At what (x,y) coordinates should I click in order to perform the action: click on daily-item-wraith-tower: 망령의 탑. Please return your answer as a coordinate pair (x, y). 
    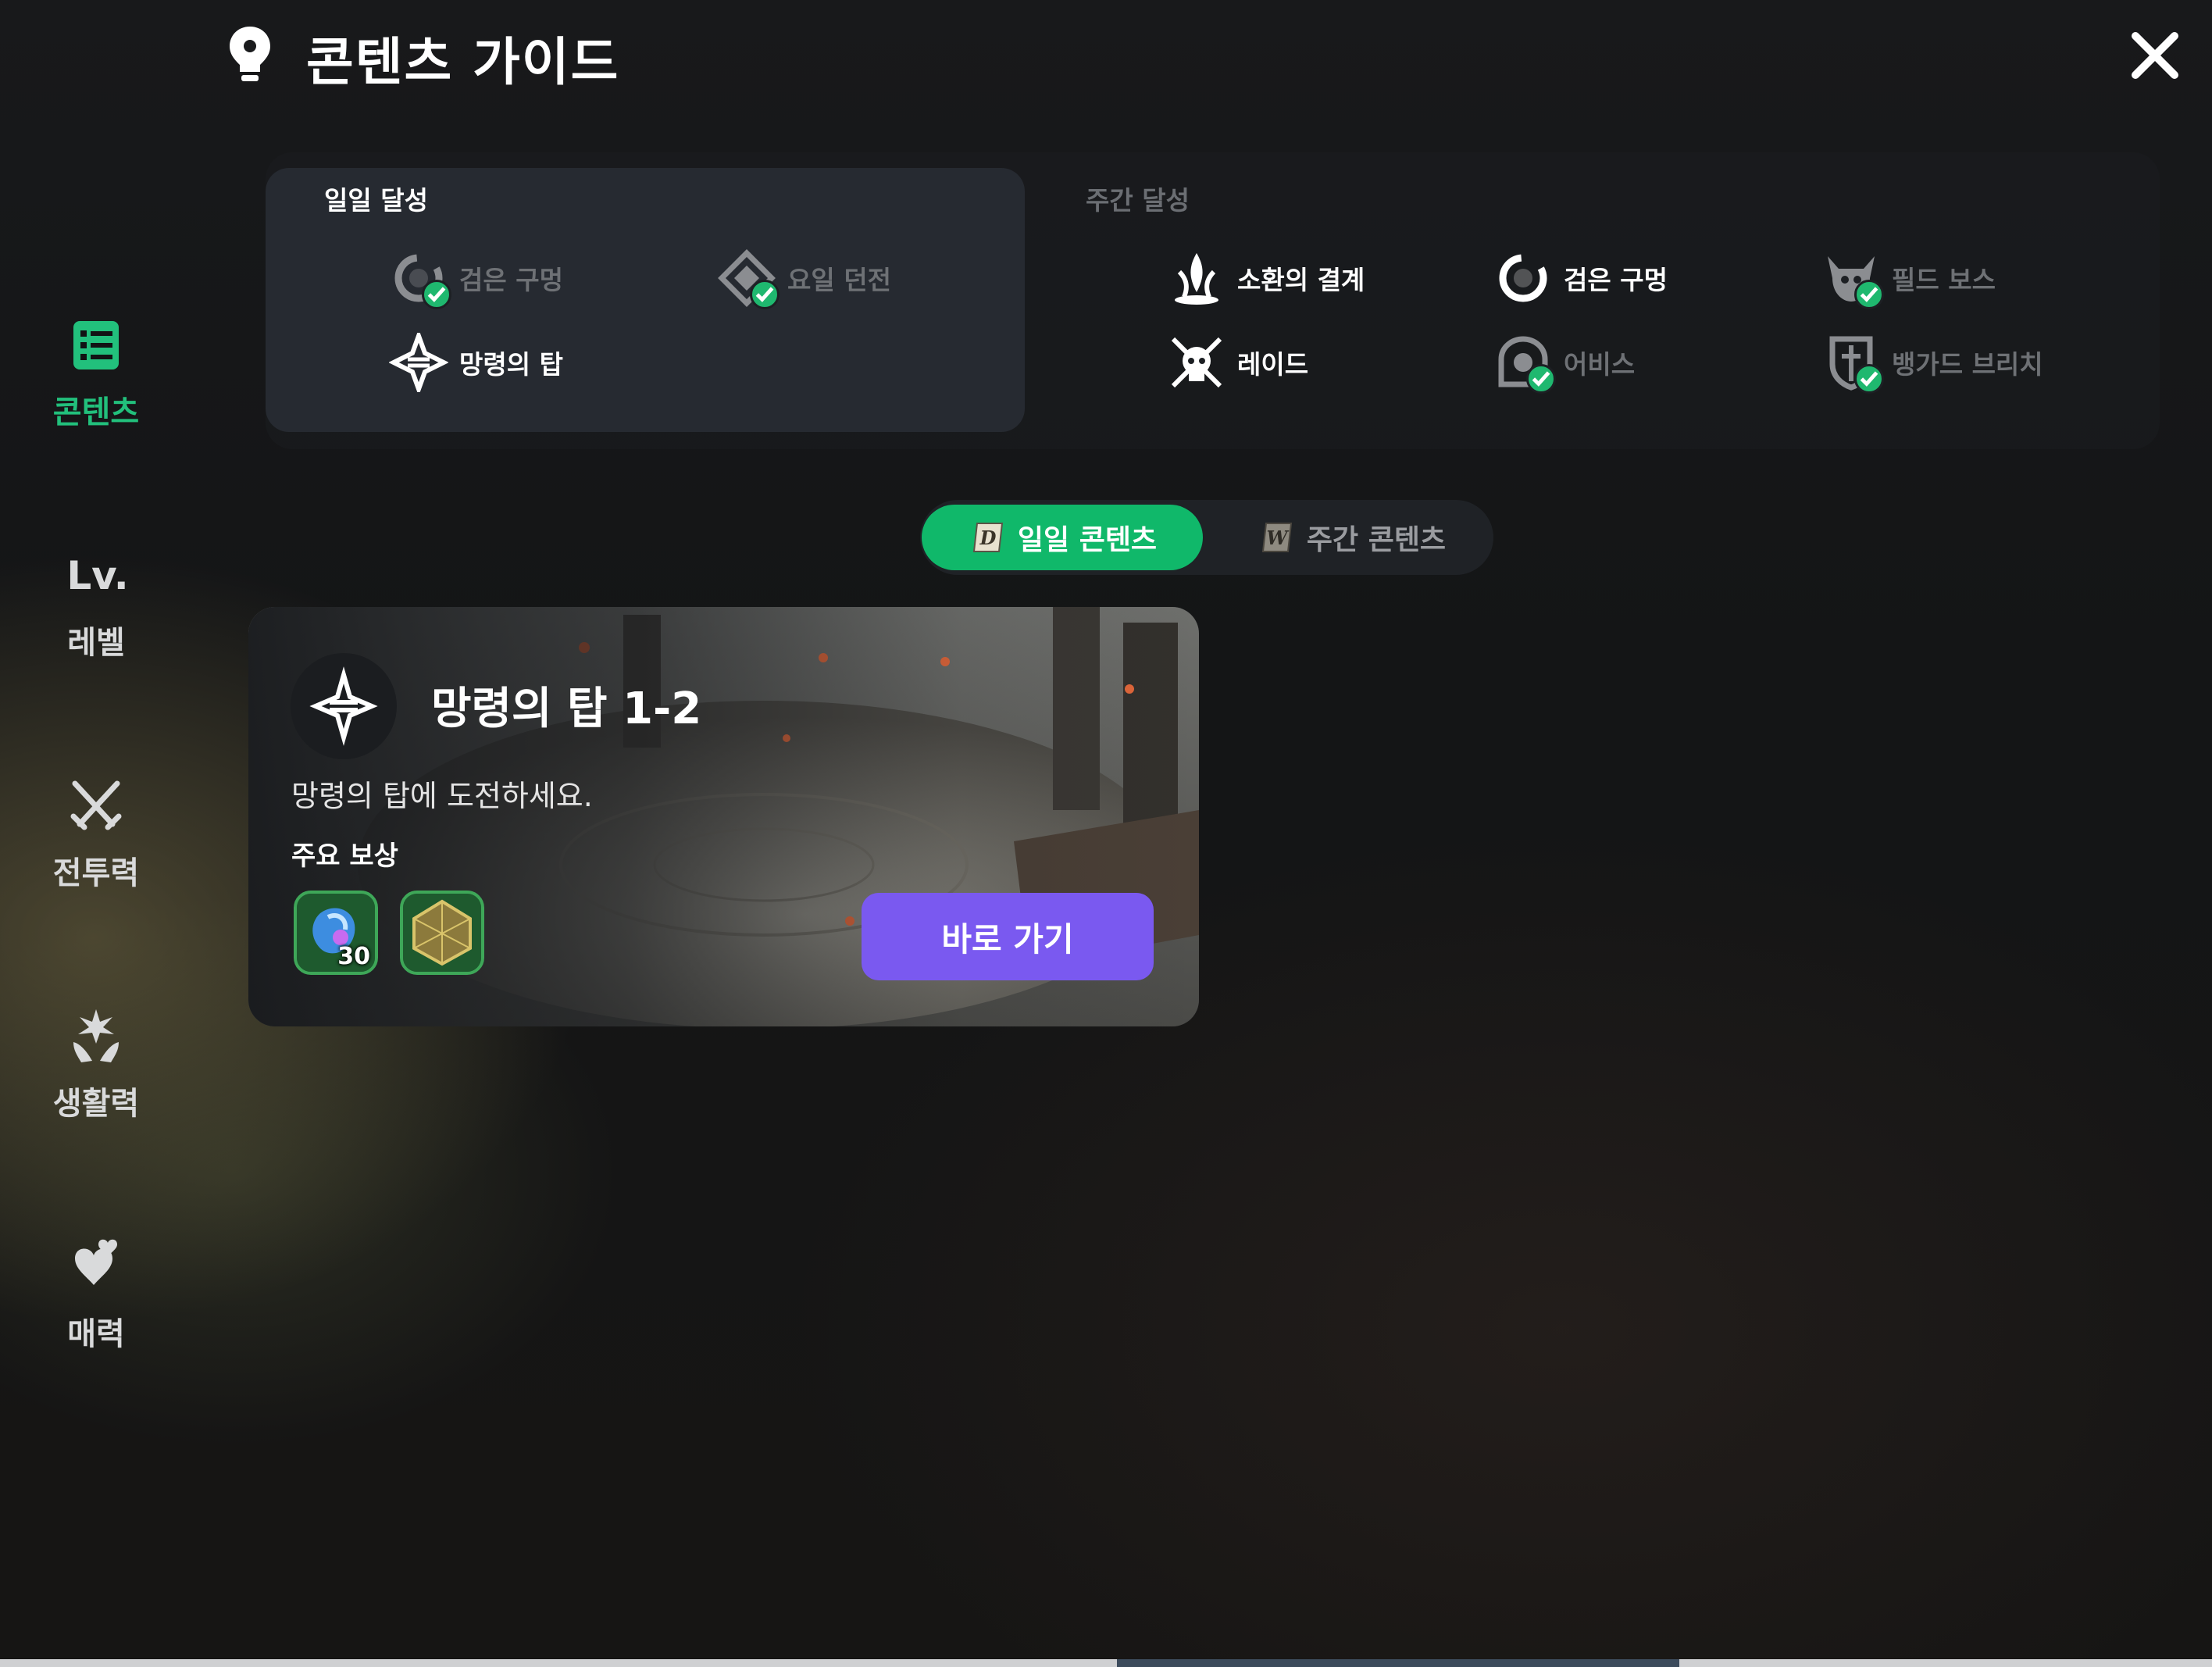
    Looking at the image, I should click on (475, 362).